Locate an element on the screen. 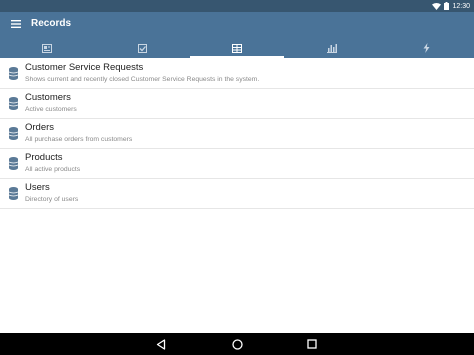 The height and width of the screenshot is (355, 474). back-icon is located at coordinates (161, 344).